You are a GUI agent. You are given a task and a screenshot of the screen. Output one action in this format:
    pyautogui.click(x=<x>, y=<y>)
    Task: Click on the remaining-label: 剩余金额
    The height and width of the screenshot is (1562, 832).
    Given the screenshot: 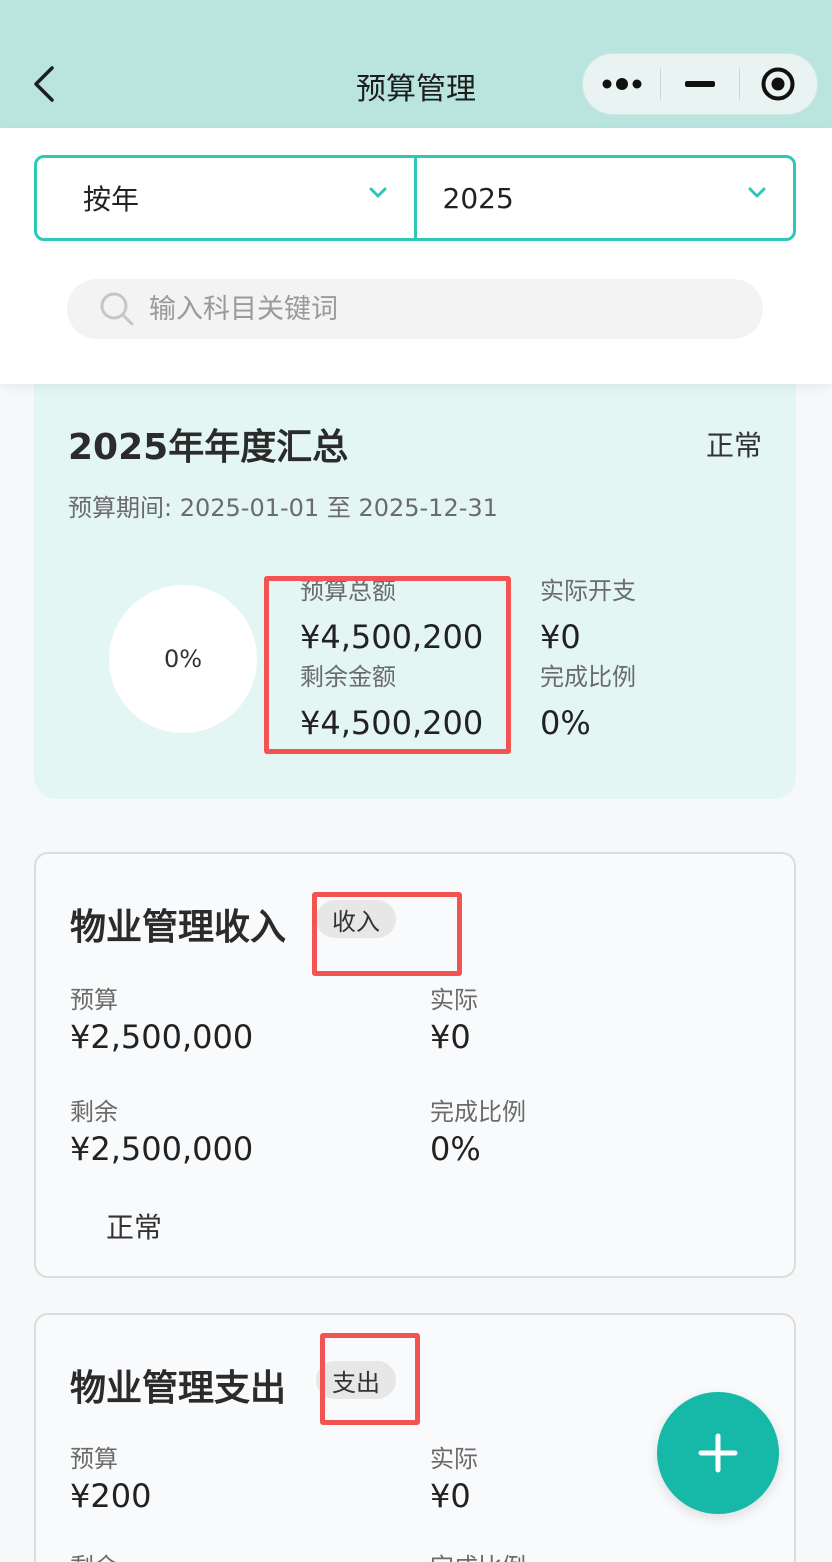 What is the action you would take?
    pyautogui.click(x=348, y=677)
    